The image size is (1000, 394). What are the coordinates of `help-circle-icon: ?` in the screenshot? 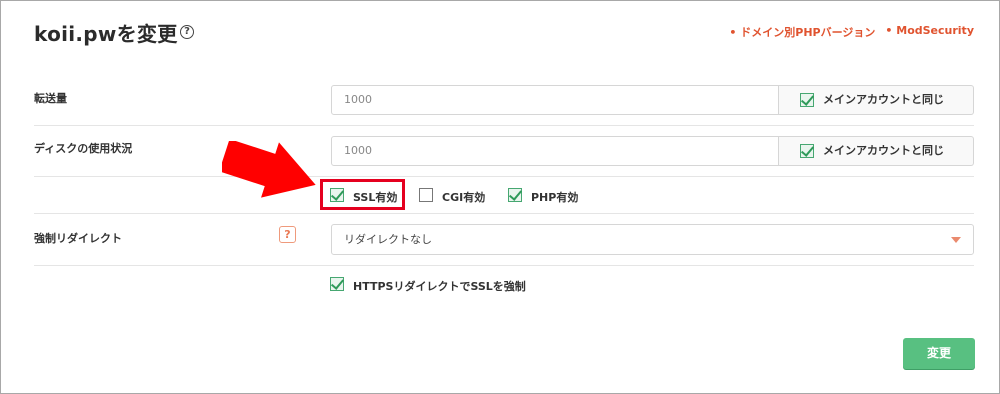 It's located at (187, 32).